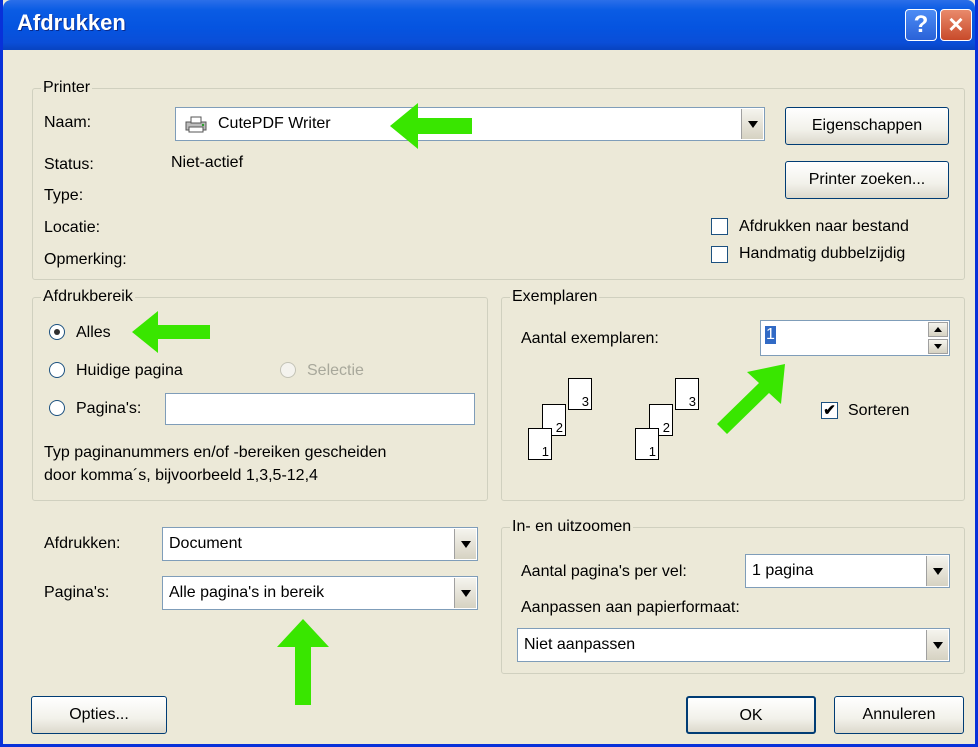 The width and height of the screenshot is (978, 747). I want to click on range-pages-label: Pagina's:, so click(108, 409).